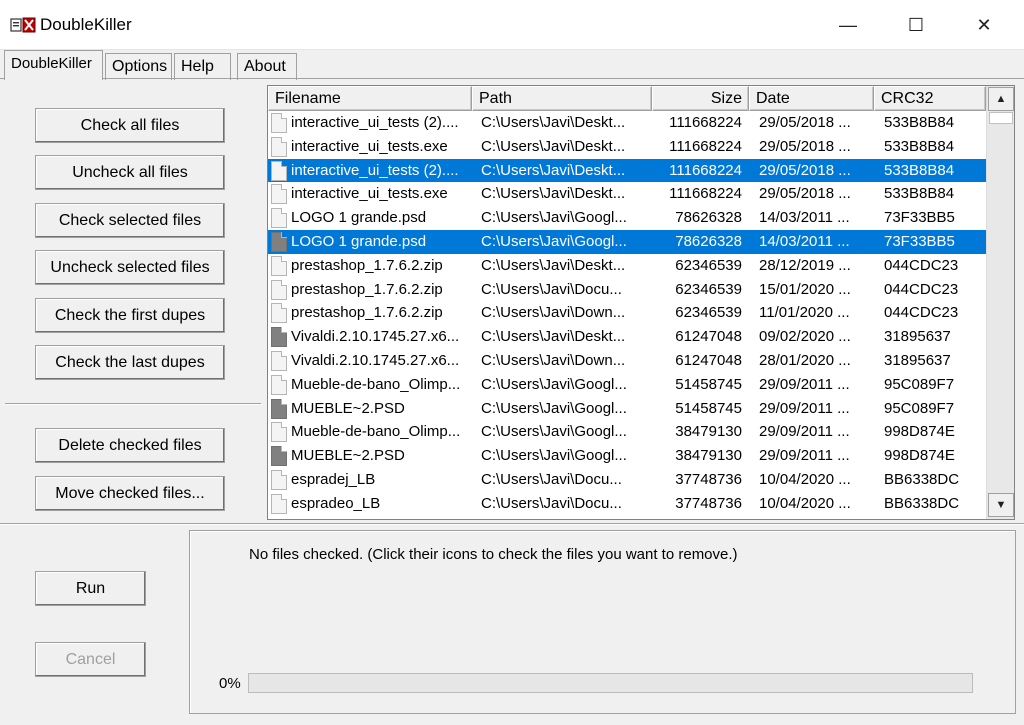 The height and width of the screenshot is (725, 1024). I want to click on check-last-dupes-button: Check the last dupes, so click(130, 362).